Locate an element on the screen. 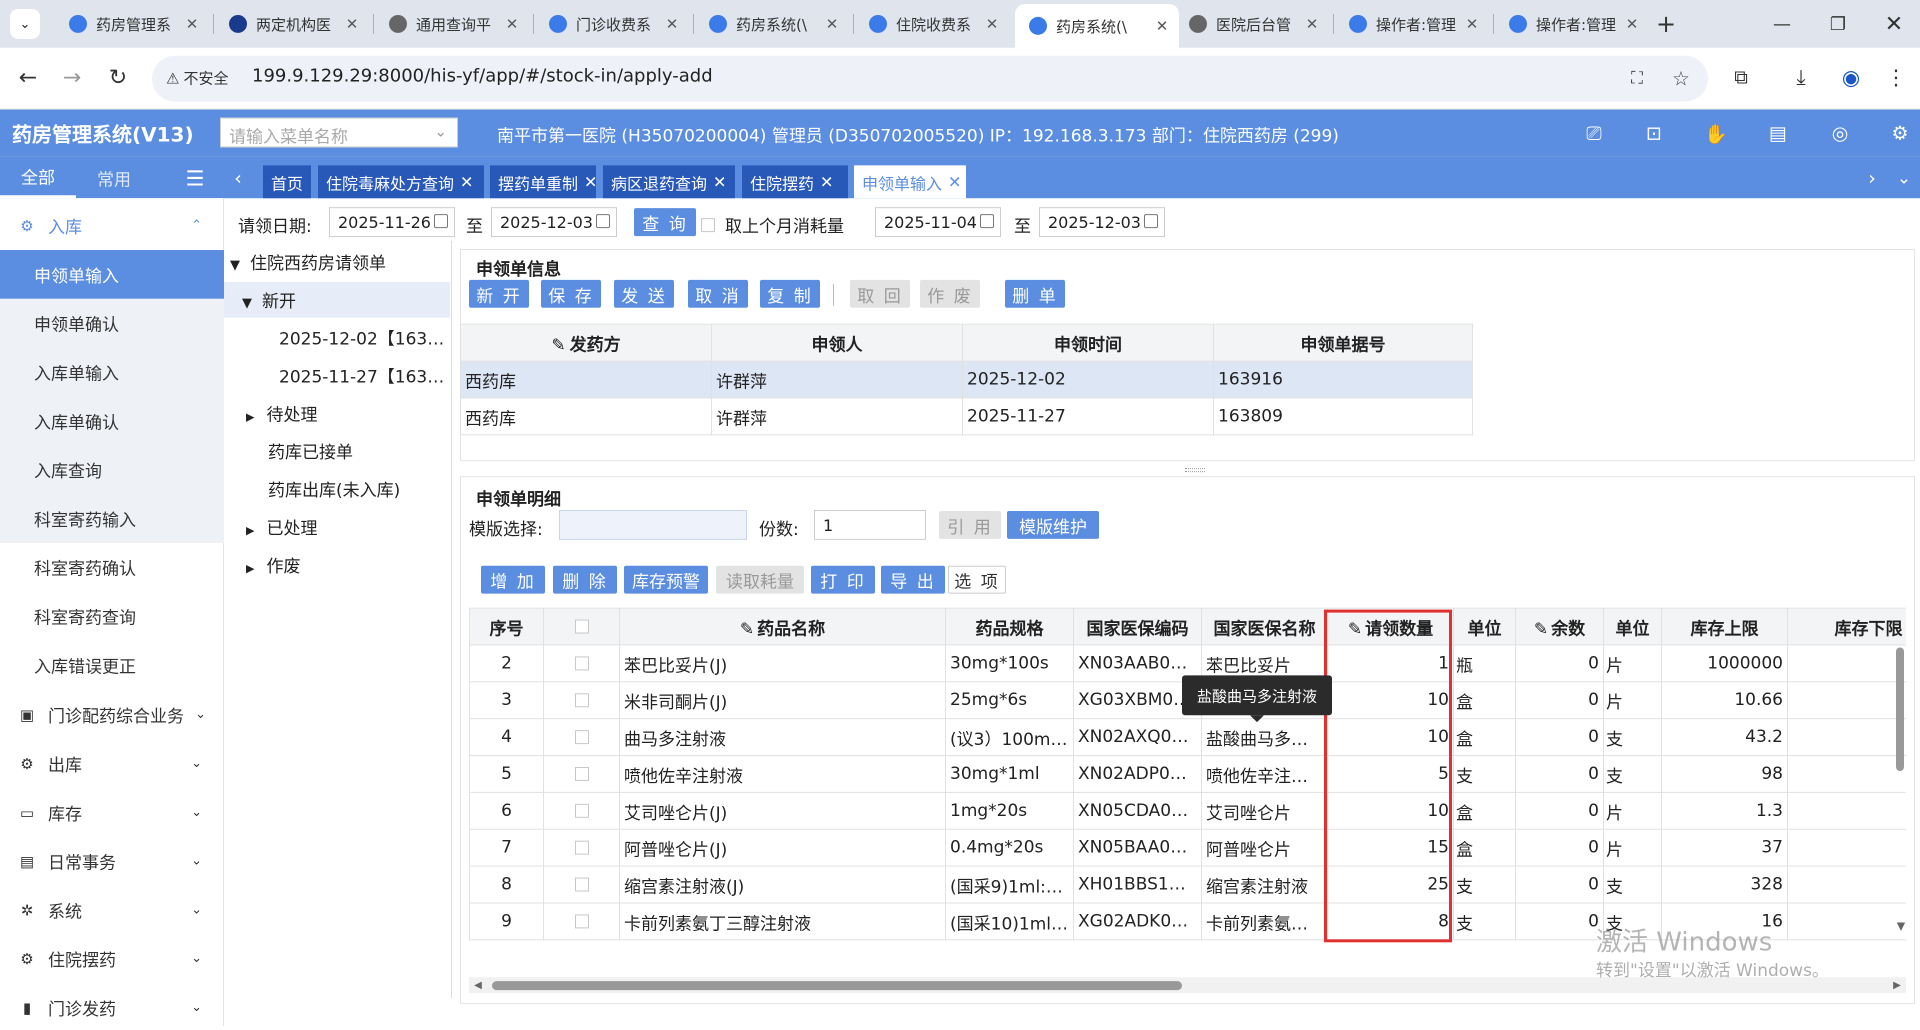 Image resolution: width=1920 pixels, height=1030 pixels. screen-icon: ⊡ is located at coordinates (1654, 134).